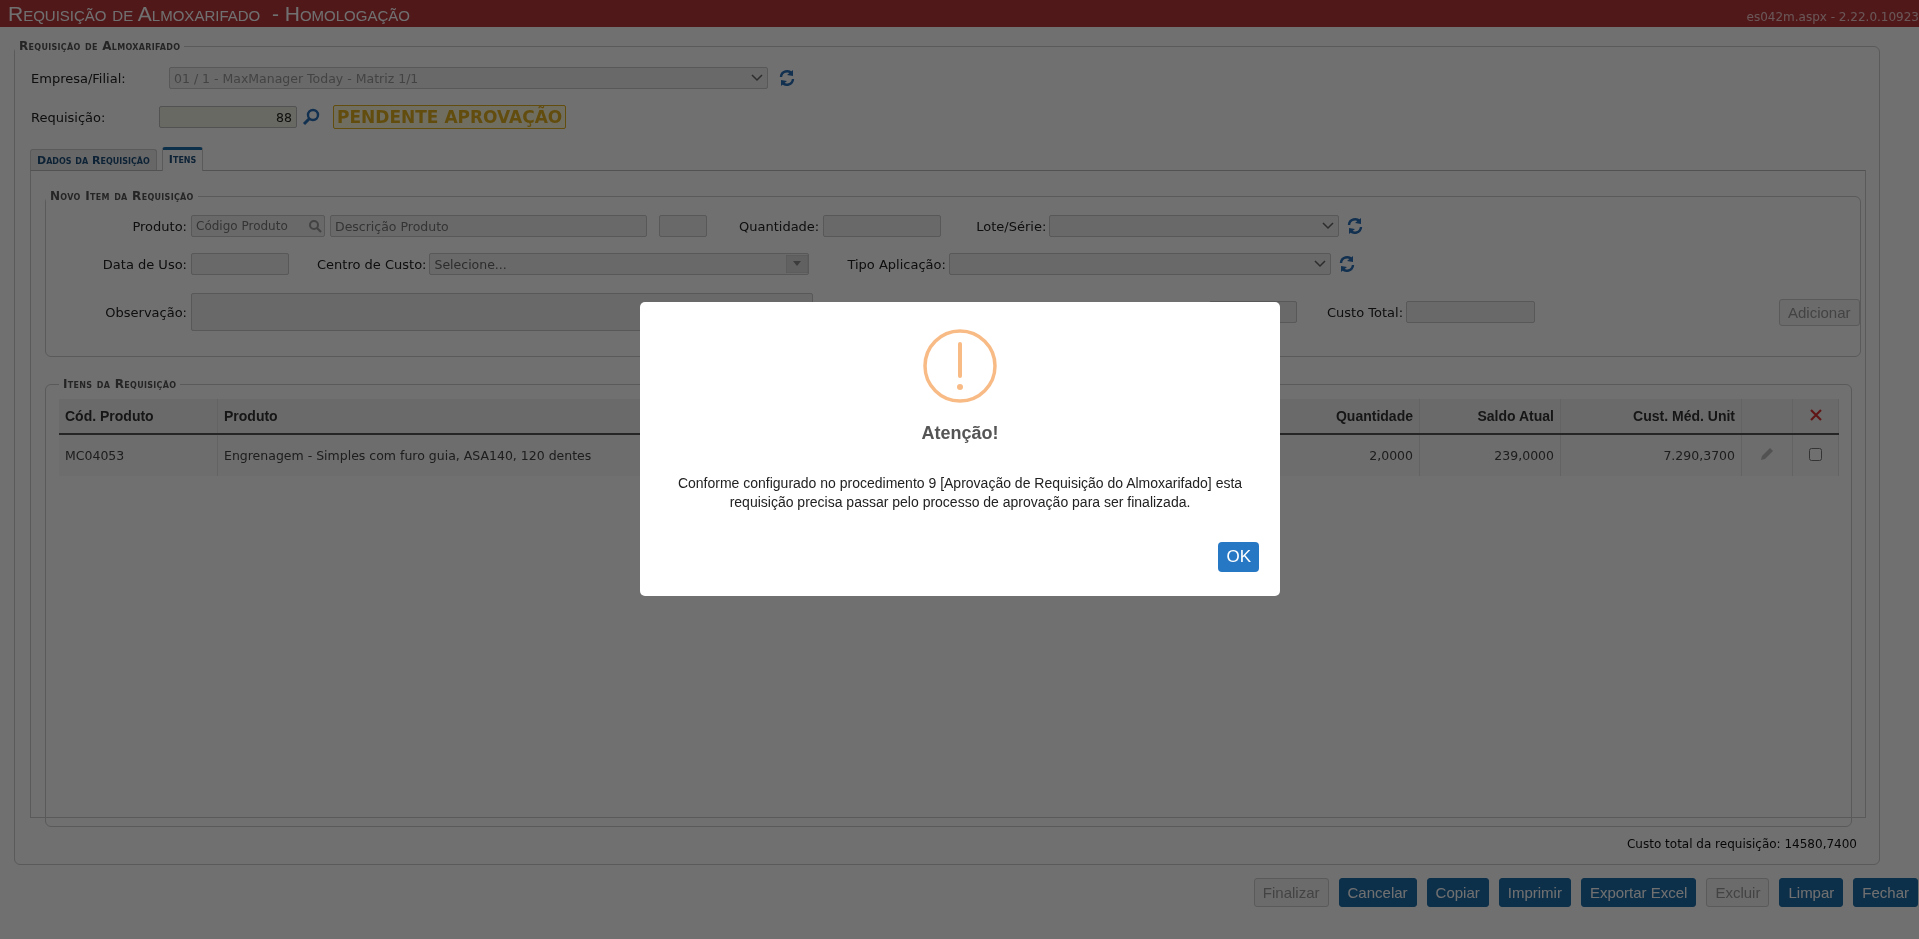 The width and height of the screenshot is (1919, 939). Describe the element at coordinates (1832, 16) in the screenshot. I see `version-label: es042m.aspx - 2.22.0.10923` at that location.